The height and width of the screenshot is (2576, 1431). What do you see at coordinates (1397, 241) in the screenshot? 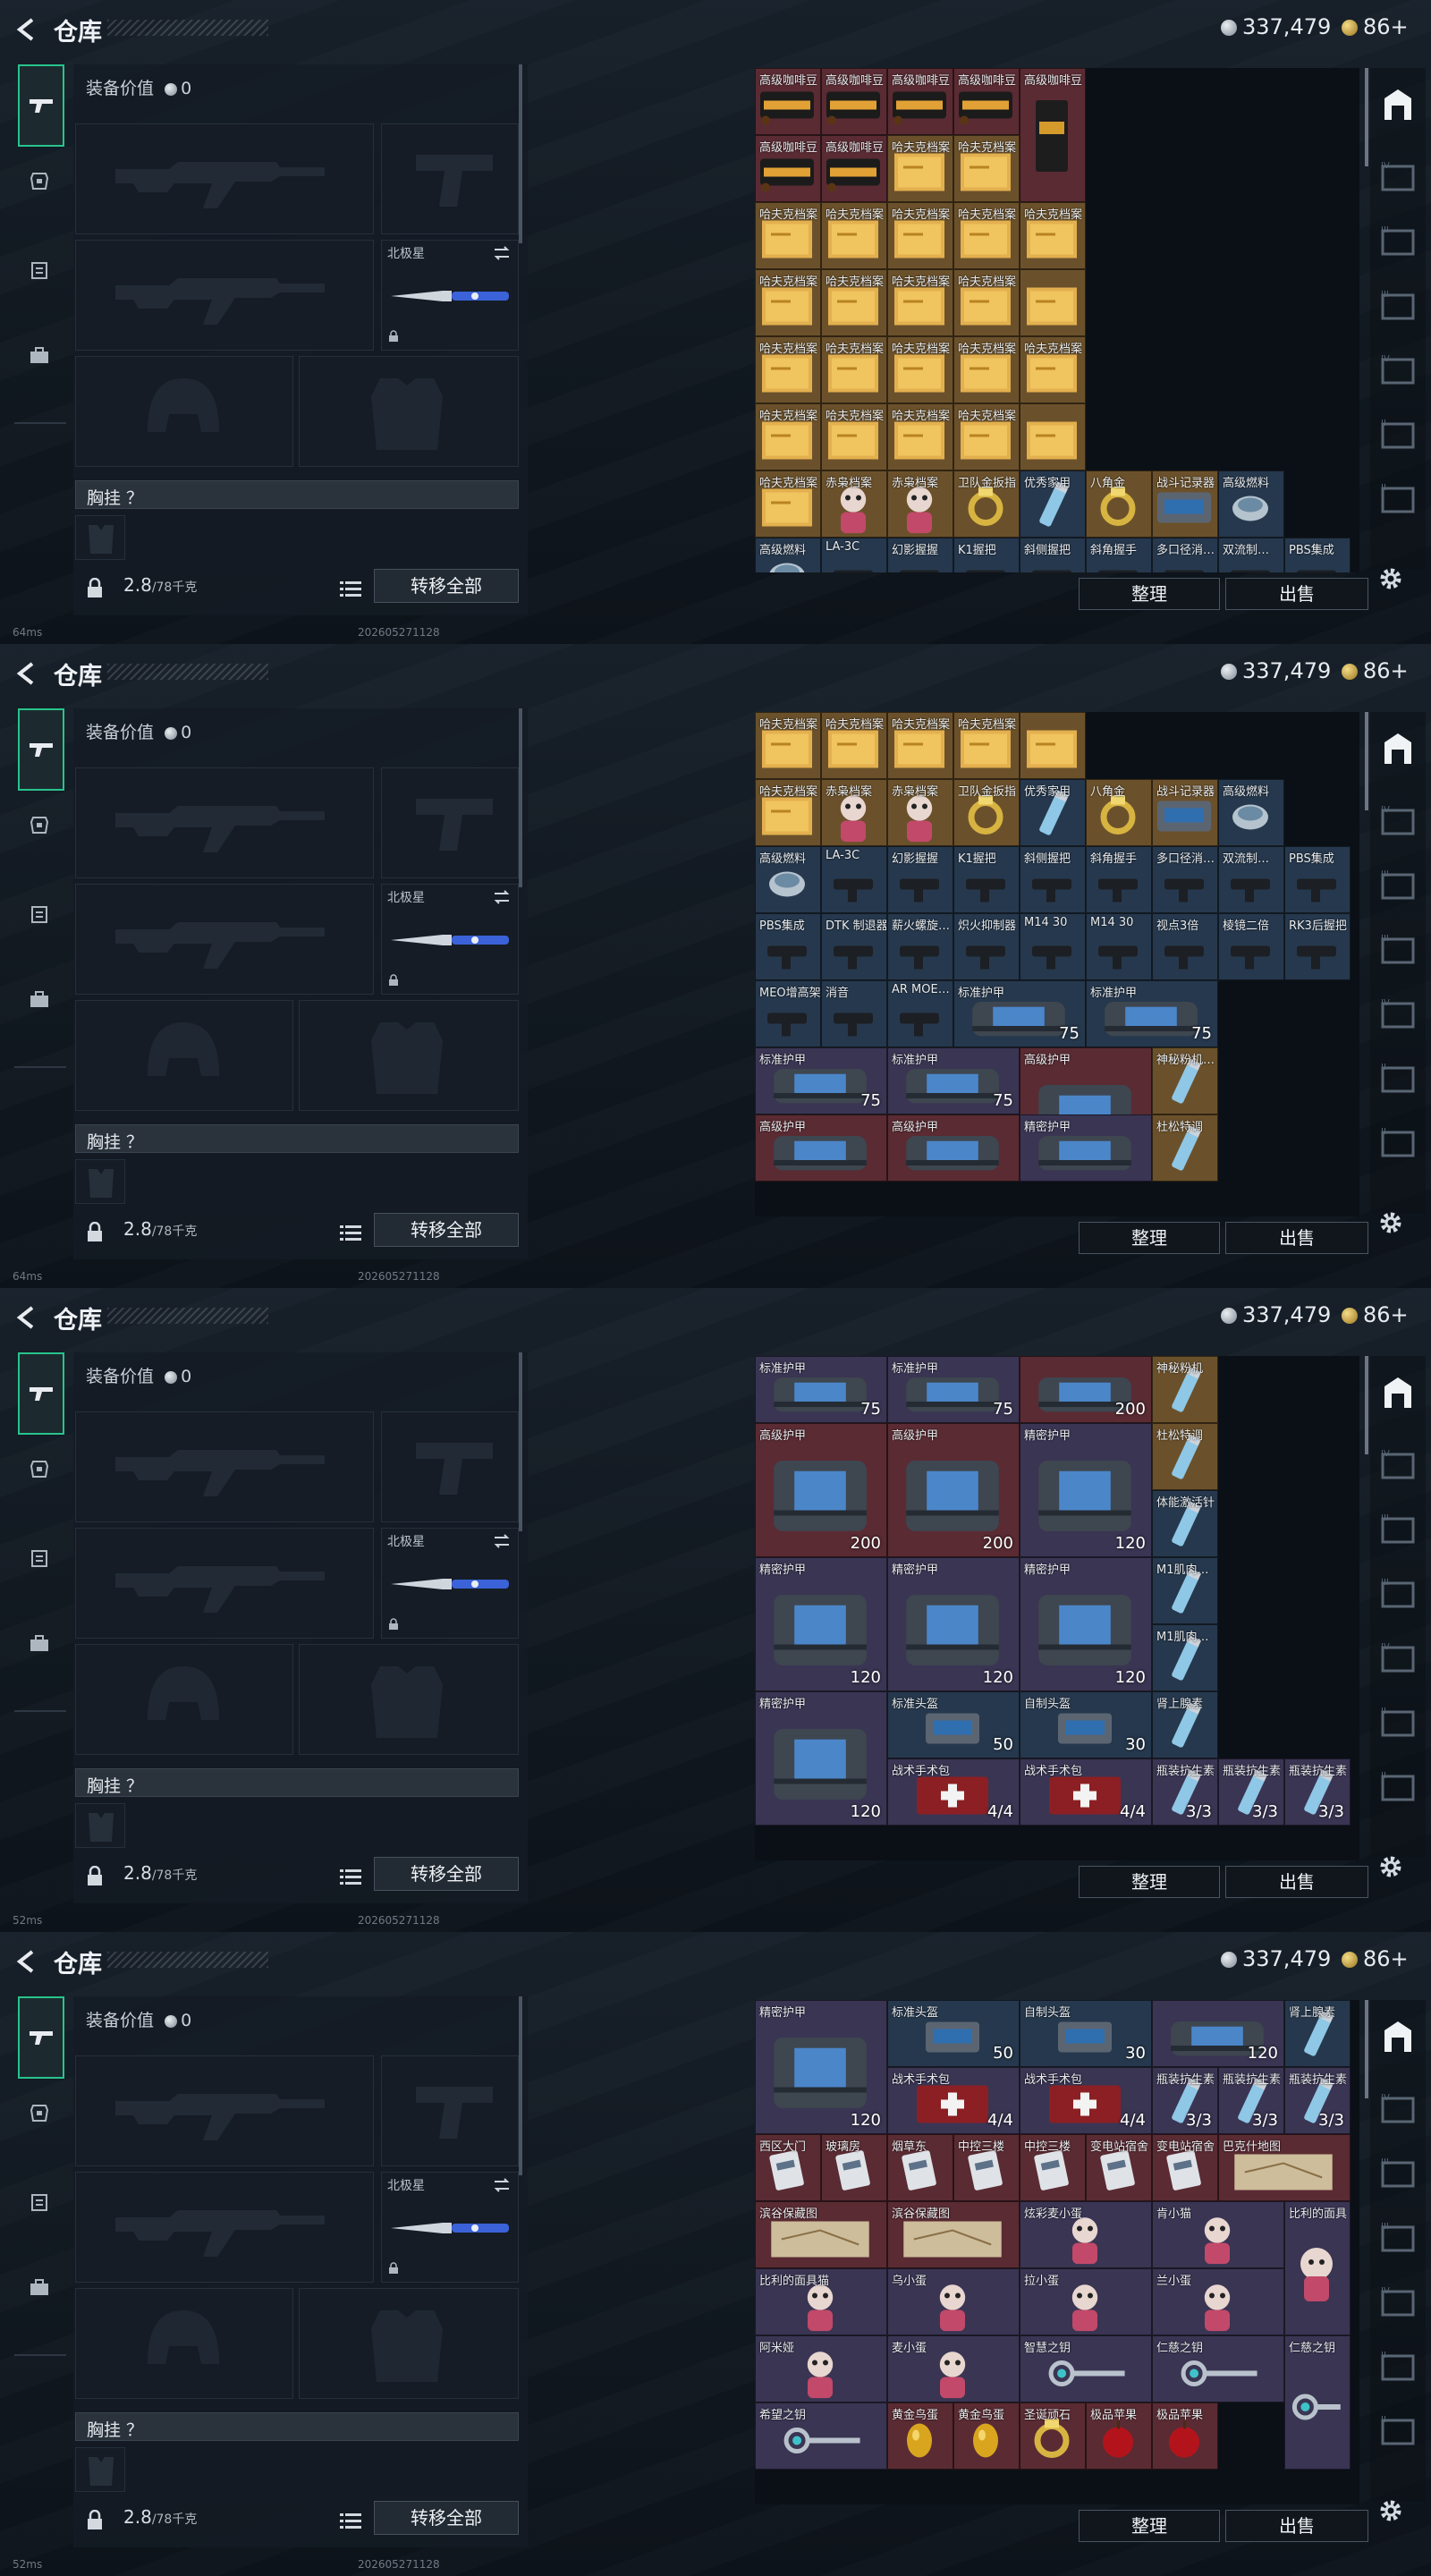
I see `storage-tab-3-icon: III` at bounding box center [1397, 241].